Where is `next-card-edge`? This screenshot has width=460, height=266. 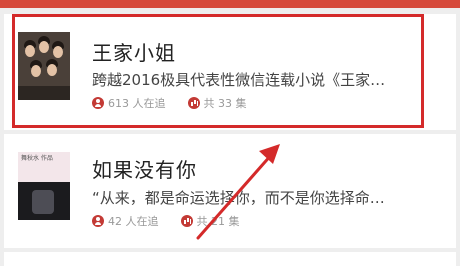 next-card-edge is located at coordinates (230, 259).